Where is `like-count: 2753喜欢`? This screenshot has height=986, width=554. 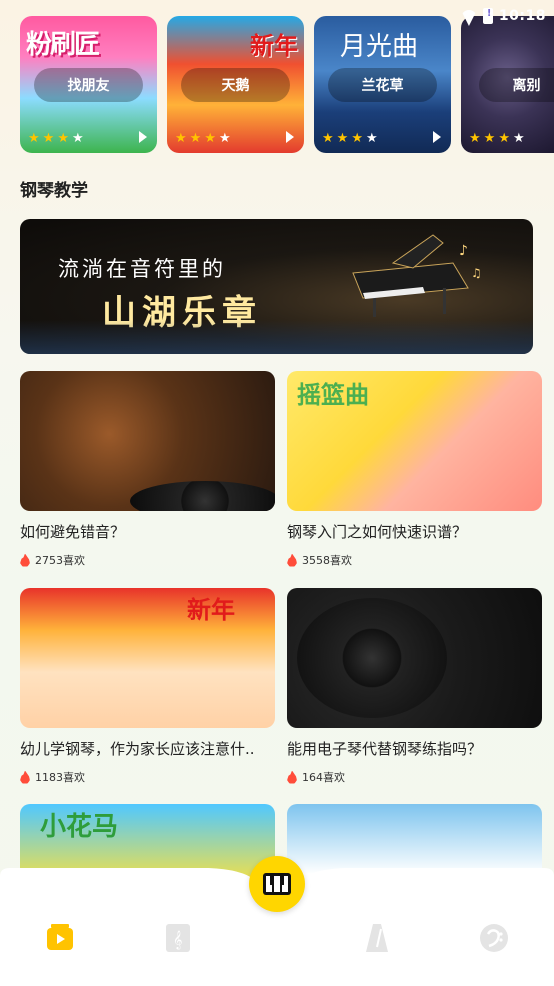 like-count: 2753喜欢 is located at coordinates (147, 560).